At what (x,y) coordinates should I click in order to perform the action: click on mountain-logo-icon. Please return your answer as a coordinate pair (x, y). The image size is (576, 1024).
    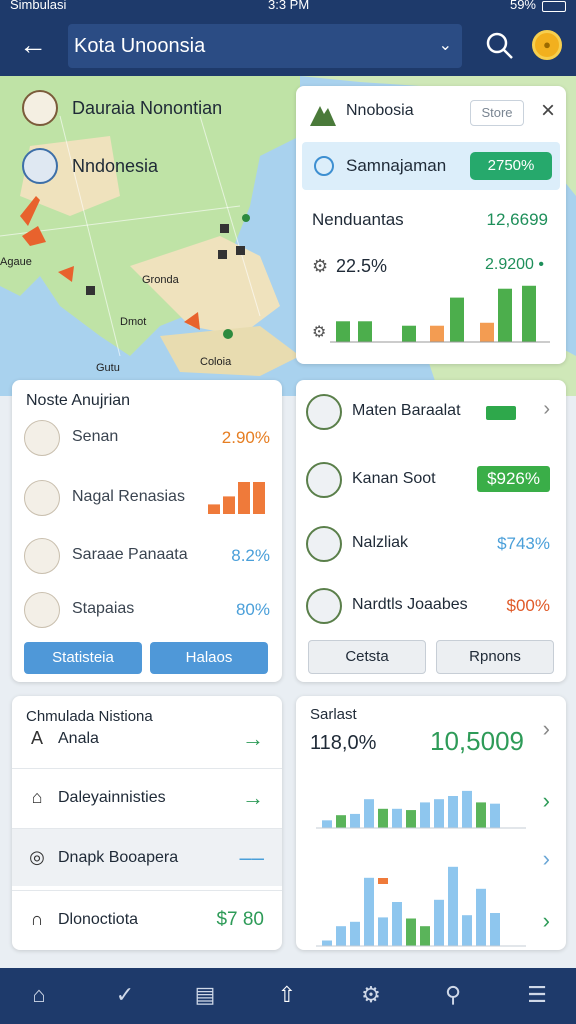
    Looking at the image, I should click on (323, 116).